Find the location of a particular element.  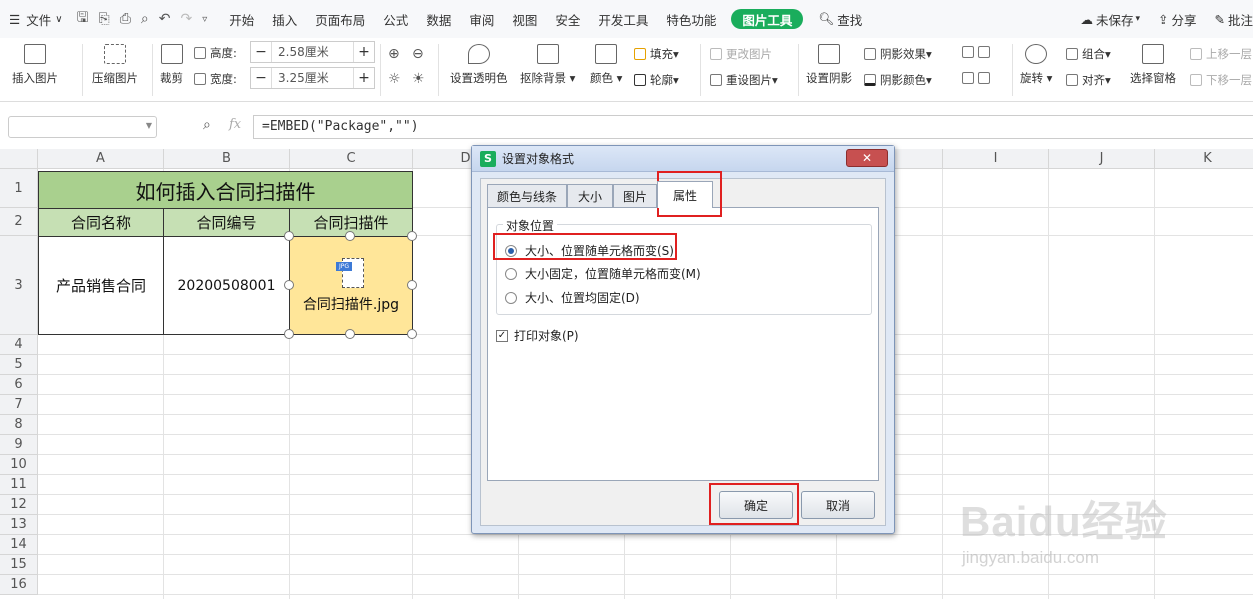

decrease-height-button: − is located at coordinates (261, 52).